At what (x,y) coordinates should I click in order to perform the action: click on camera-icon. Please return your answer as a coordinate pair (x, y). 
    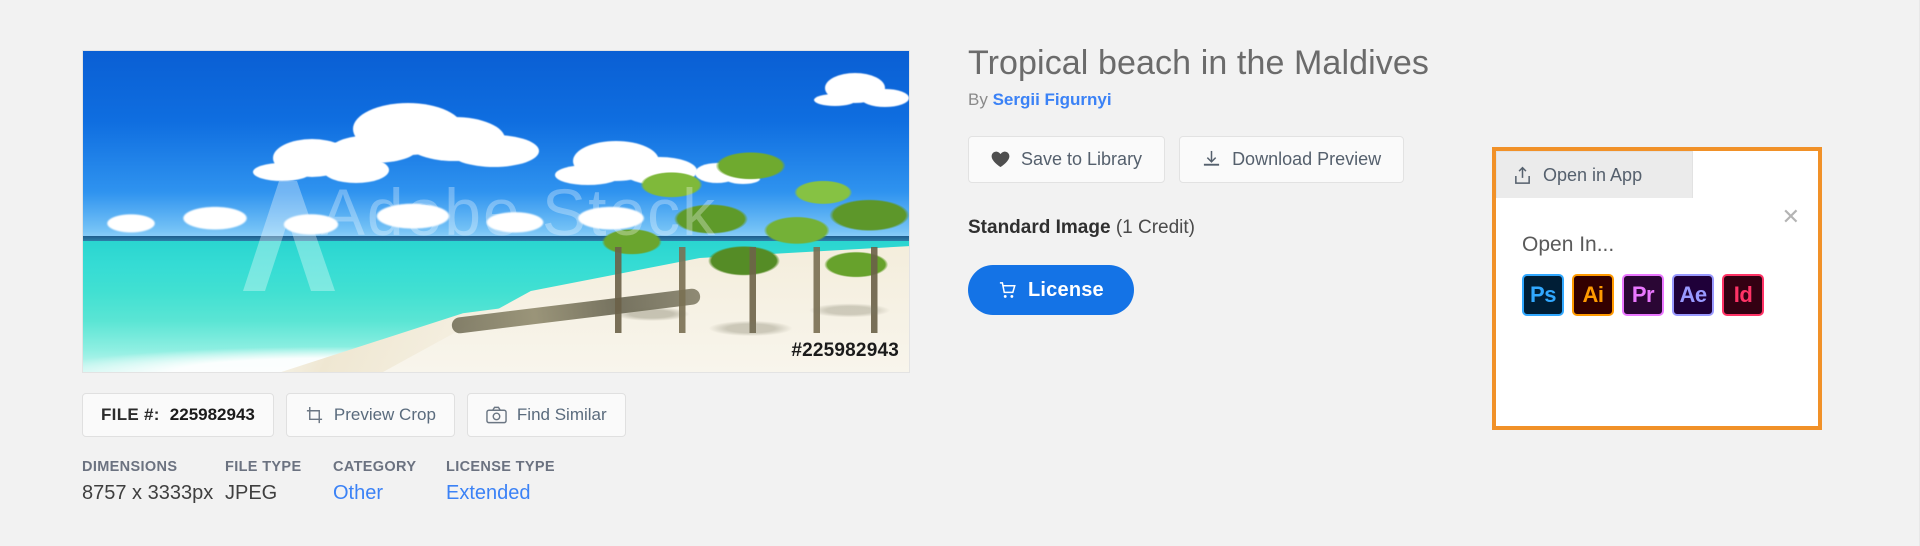
    Looking at the image, I should click on (496, 415).